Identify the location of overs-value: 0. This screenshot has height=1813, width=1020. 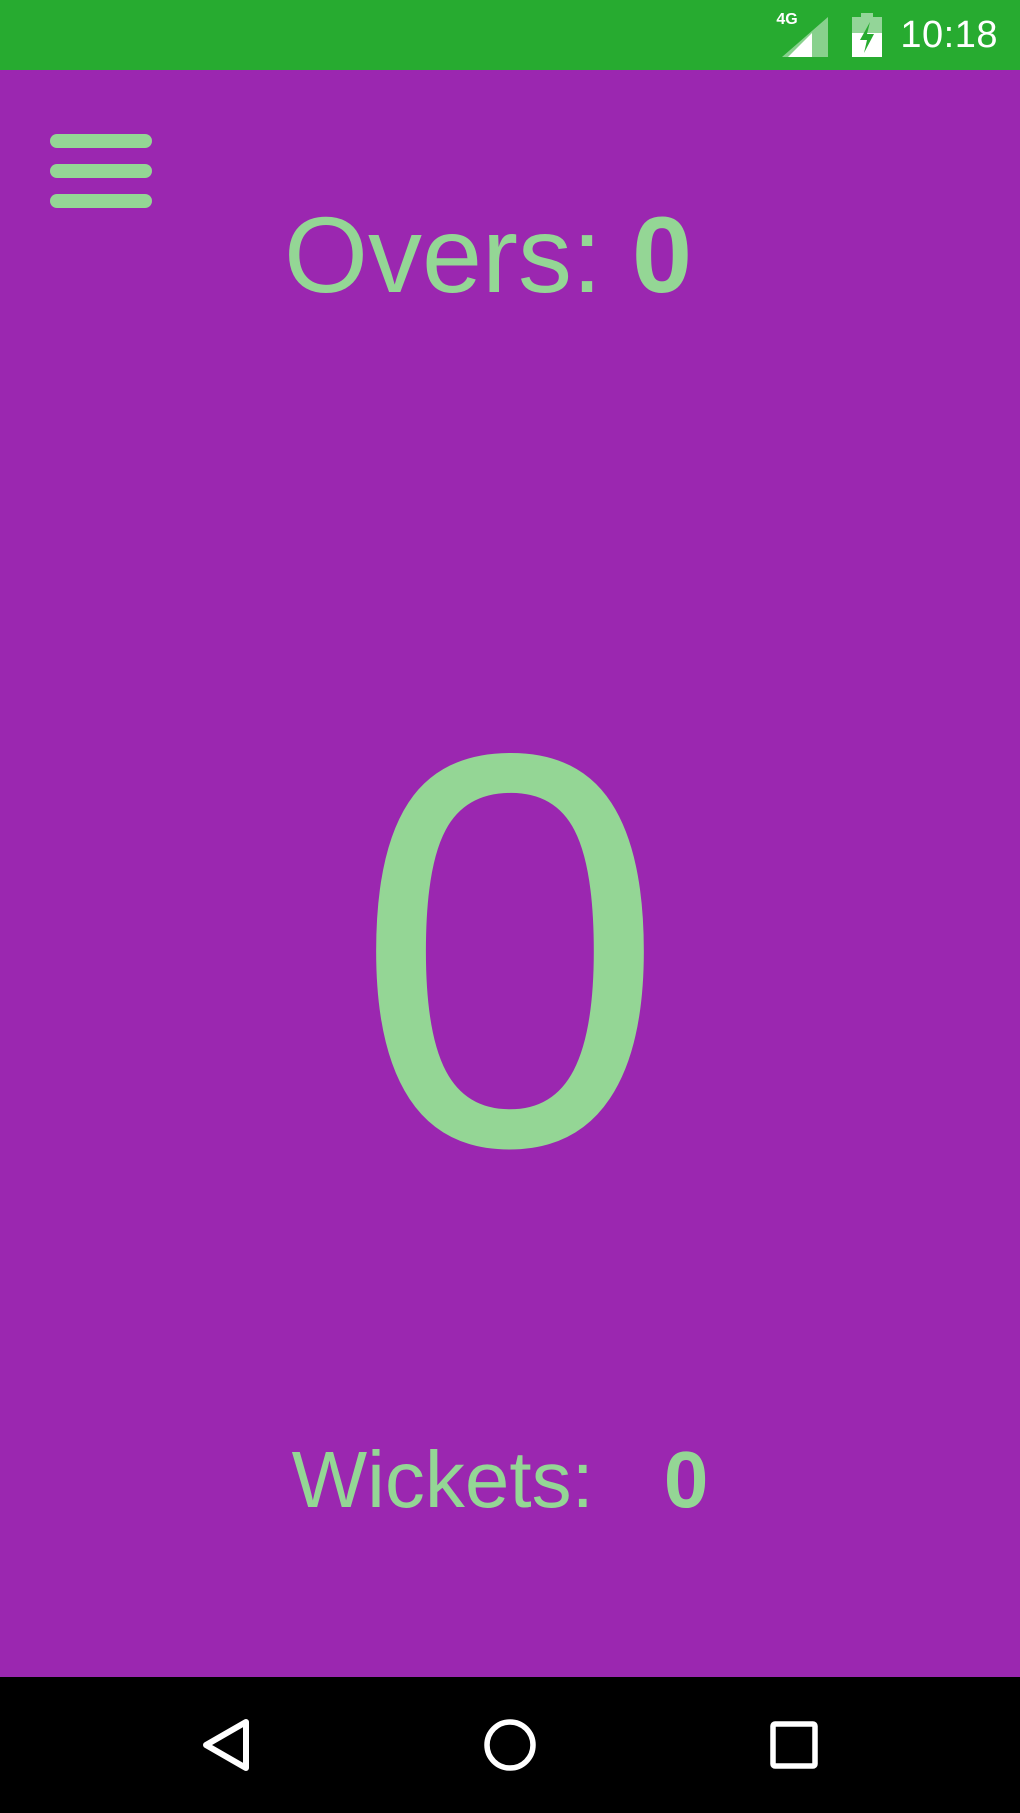
(662, 254).